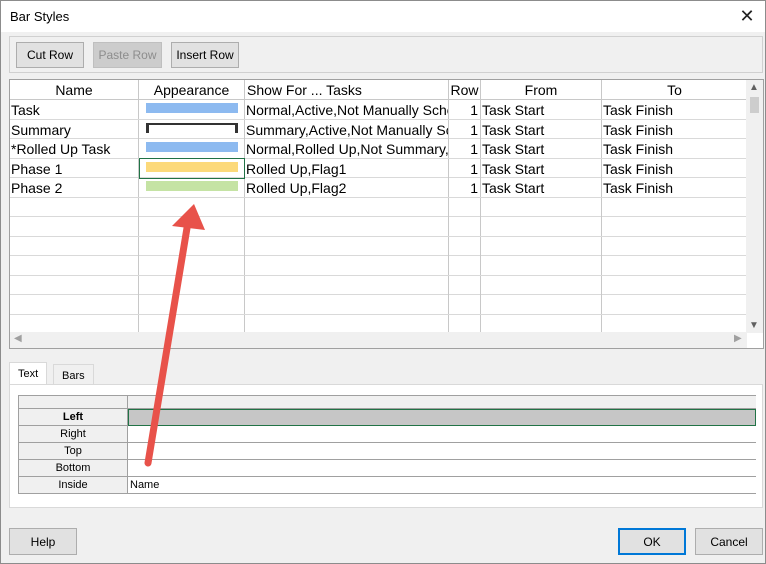  Describe the element at coordinates (188, 217) in the screenshot. I see `annotation-arrow-head` at that location.